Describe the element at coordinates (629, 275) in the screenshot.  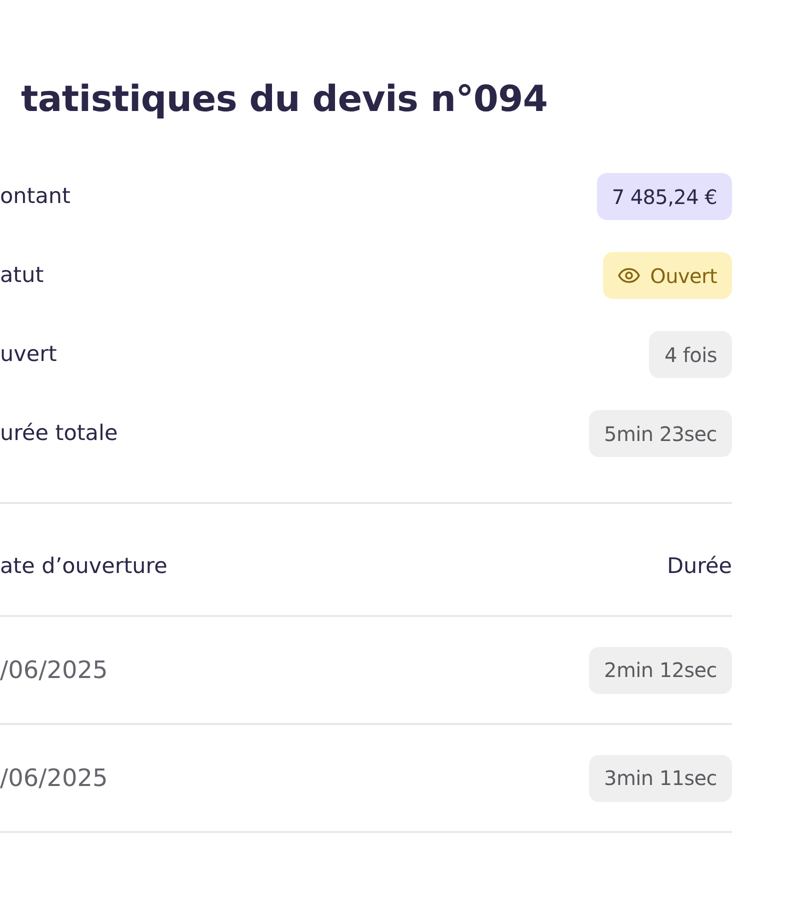
I see `eye-icon` at that location.